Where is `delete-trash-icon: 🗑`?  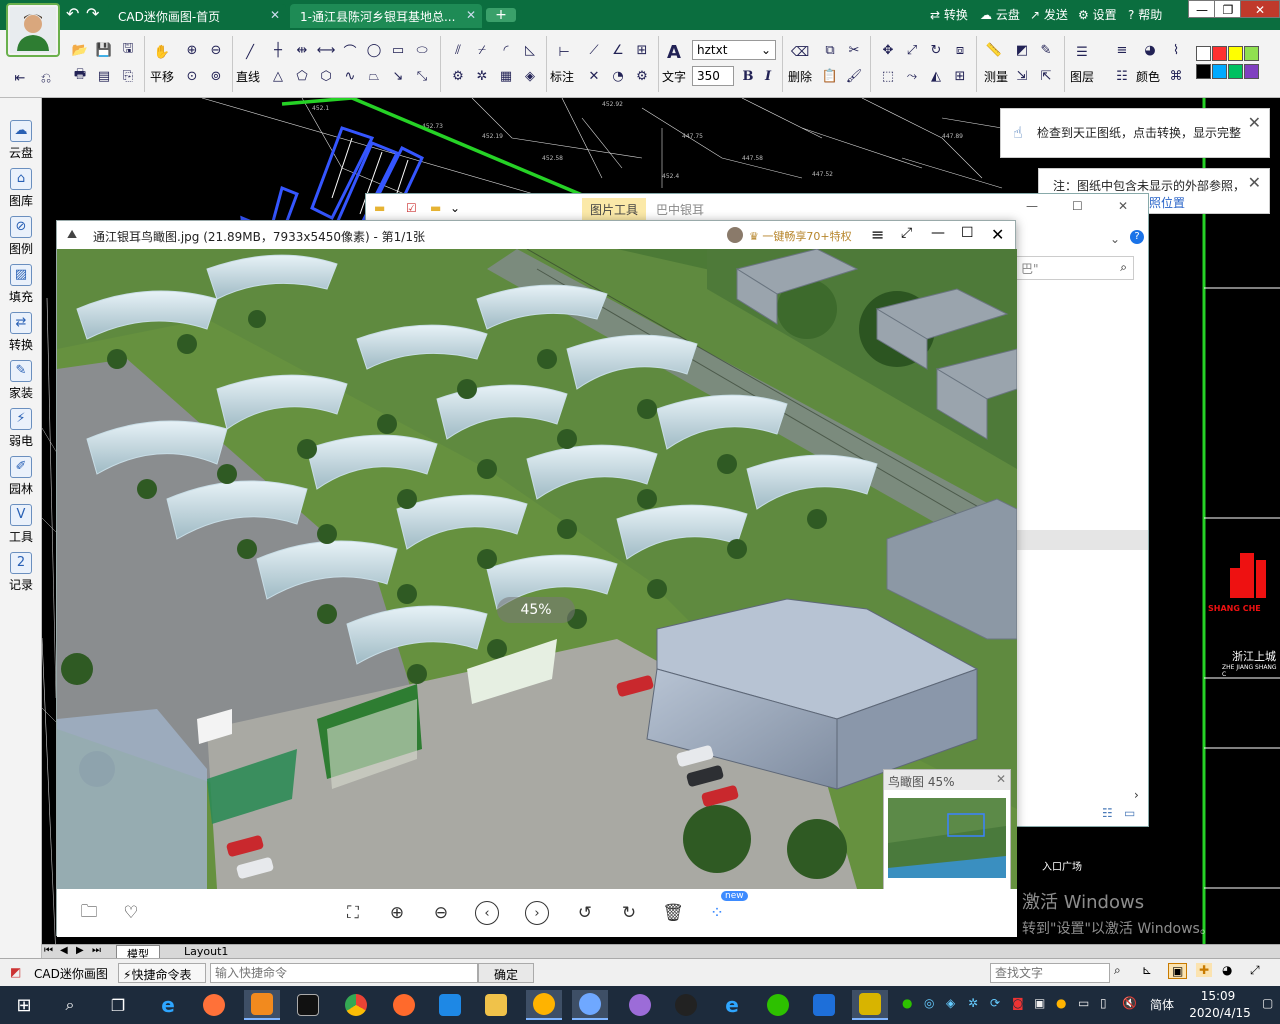
delete-trash-icon: 🗑 is located at coordinates (673, 913).